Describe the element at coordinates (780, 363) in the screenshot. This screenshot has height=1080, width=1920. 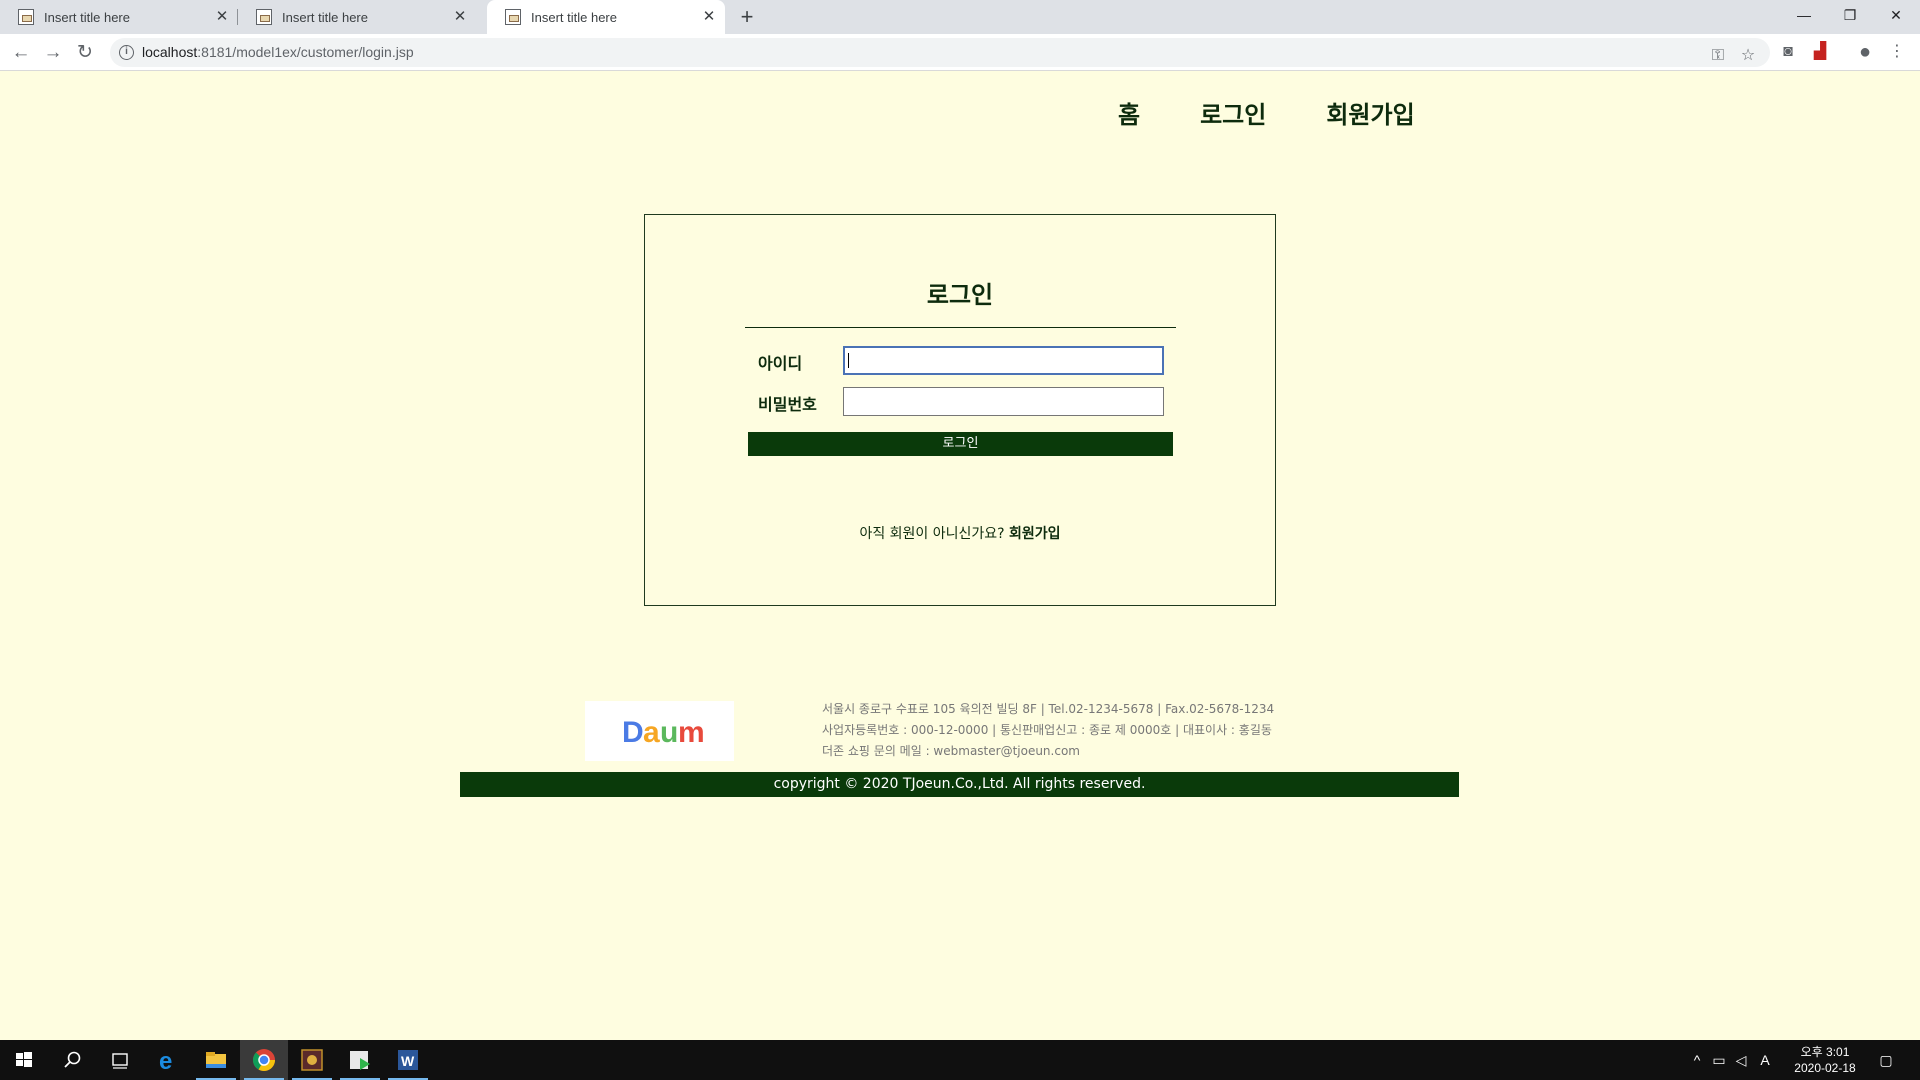
I see `id-label: 아이디` at that location.